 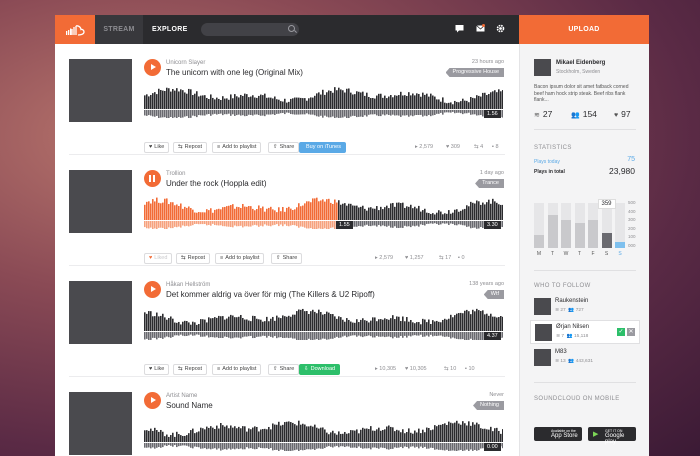 What do you see at coordinates (558, 434) in the screenshot?
I see `app-store-badge: Available on the App Store` at bounding box center [558, 434].